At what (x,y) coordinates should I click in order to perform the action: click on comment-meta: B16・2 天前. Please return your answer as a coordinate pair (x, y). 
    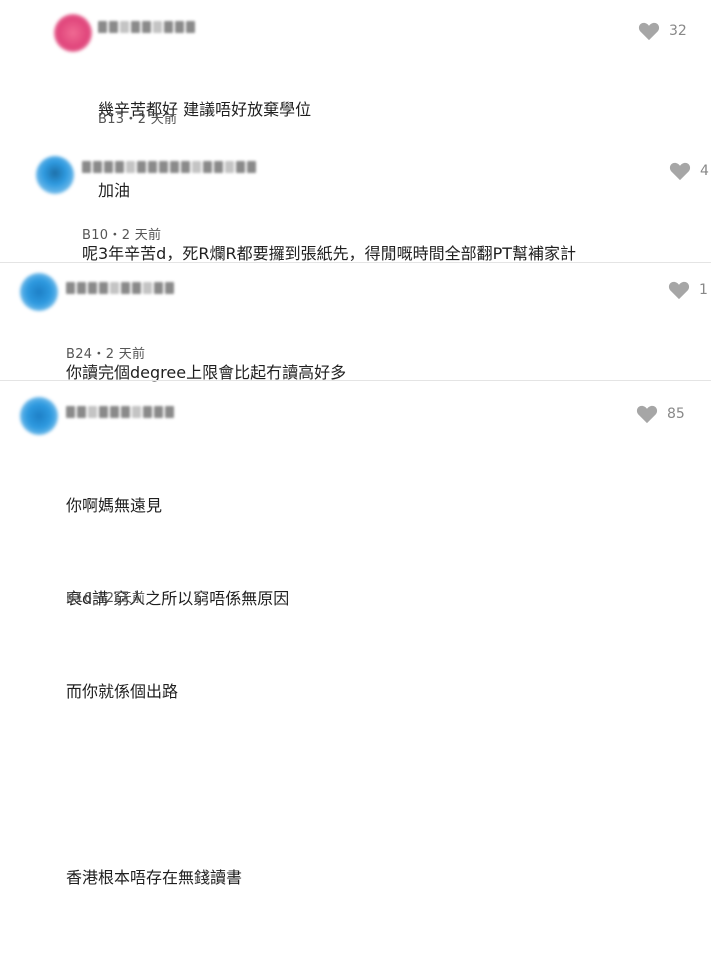
    Looking at the image, I should click on (105, 596).